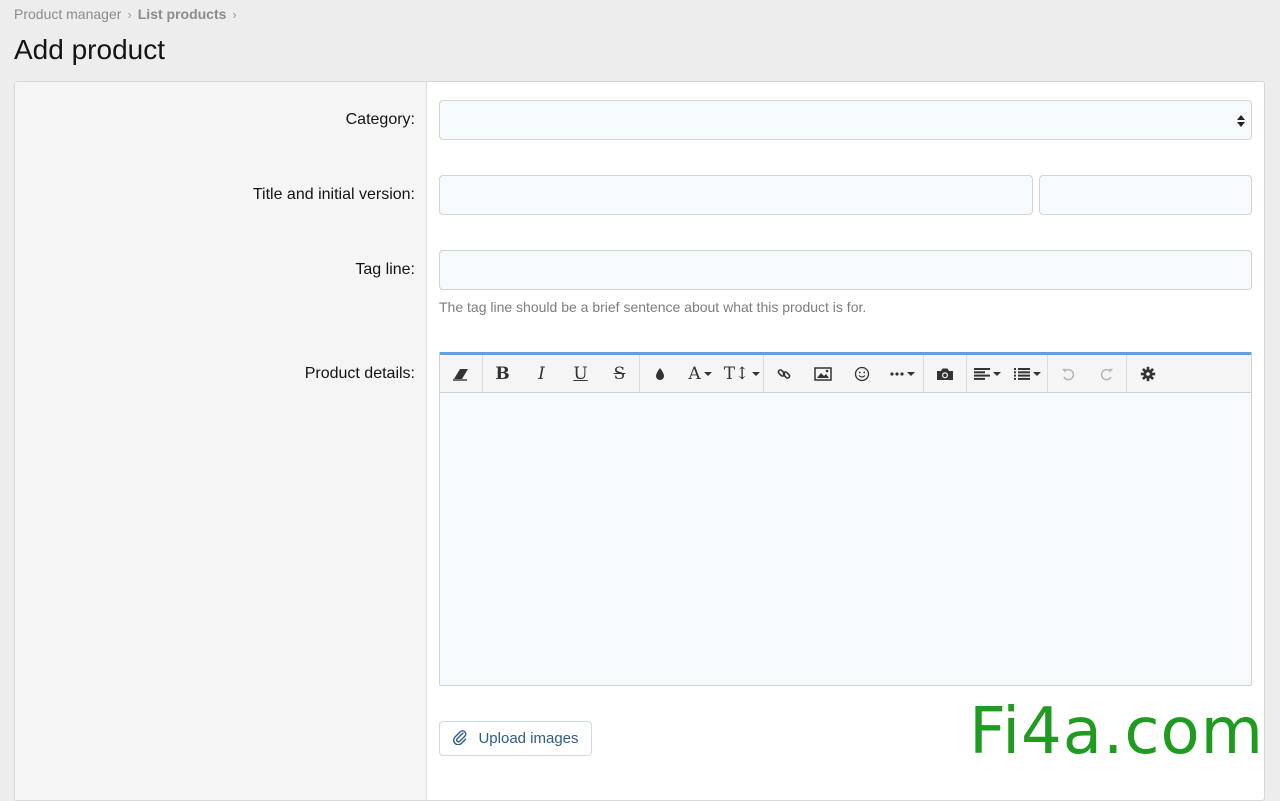  Describe the element at coordinates (822, 374) in the screenshot. I see `image-icon` at that location.